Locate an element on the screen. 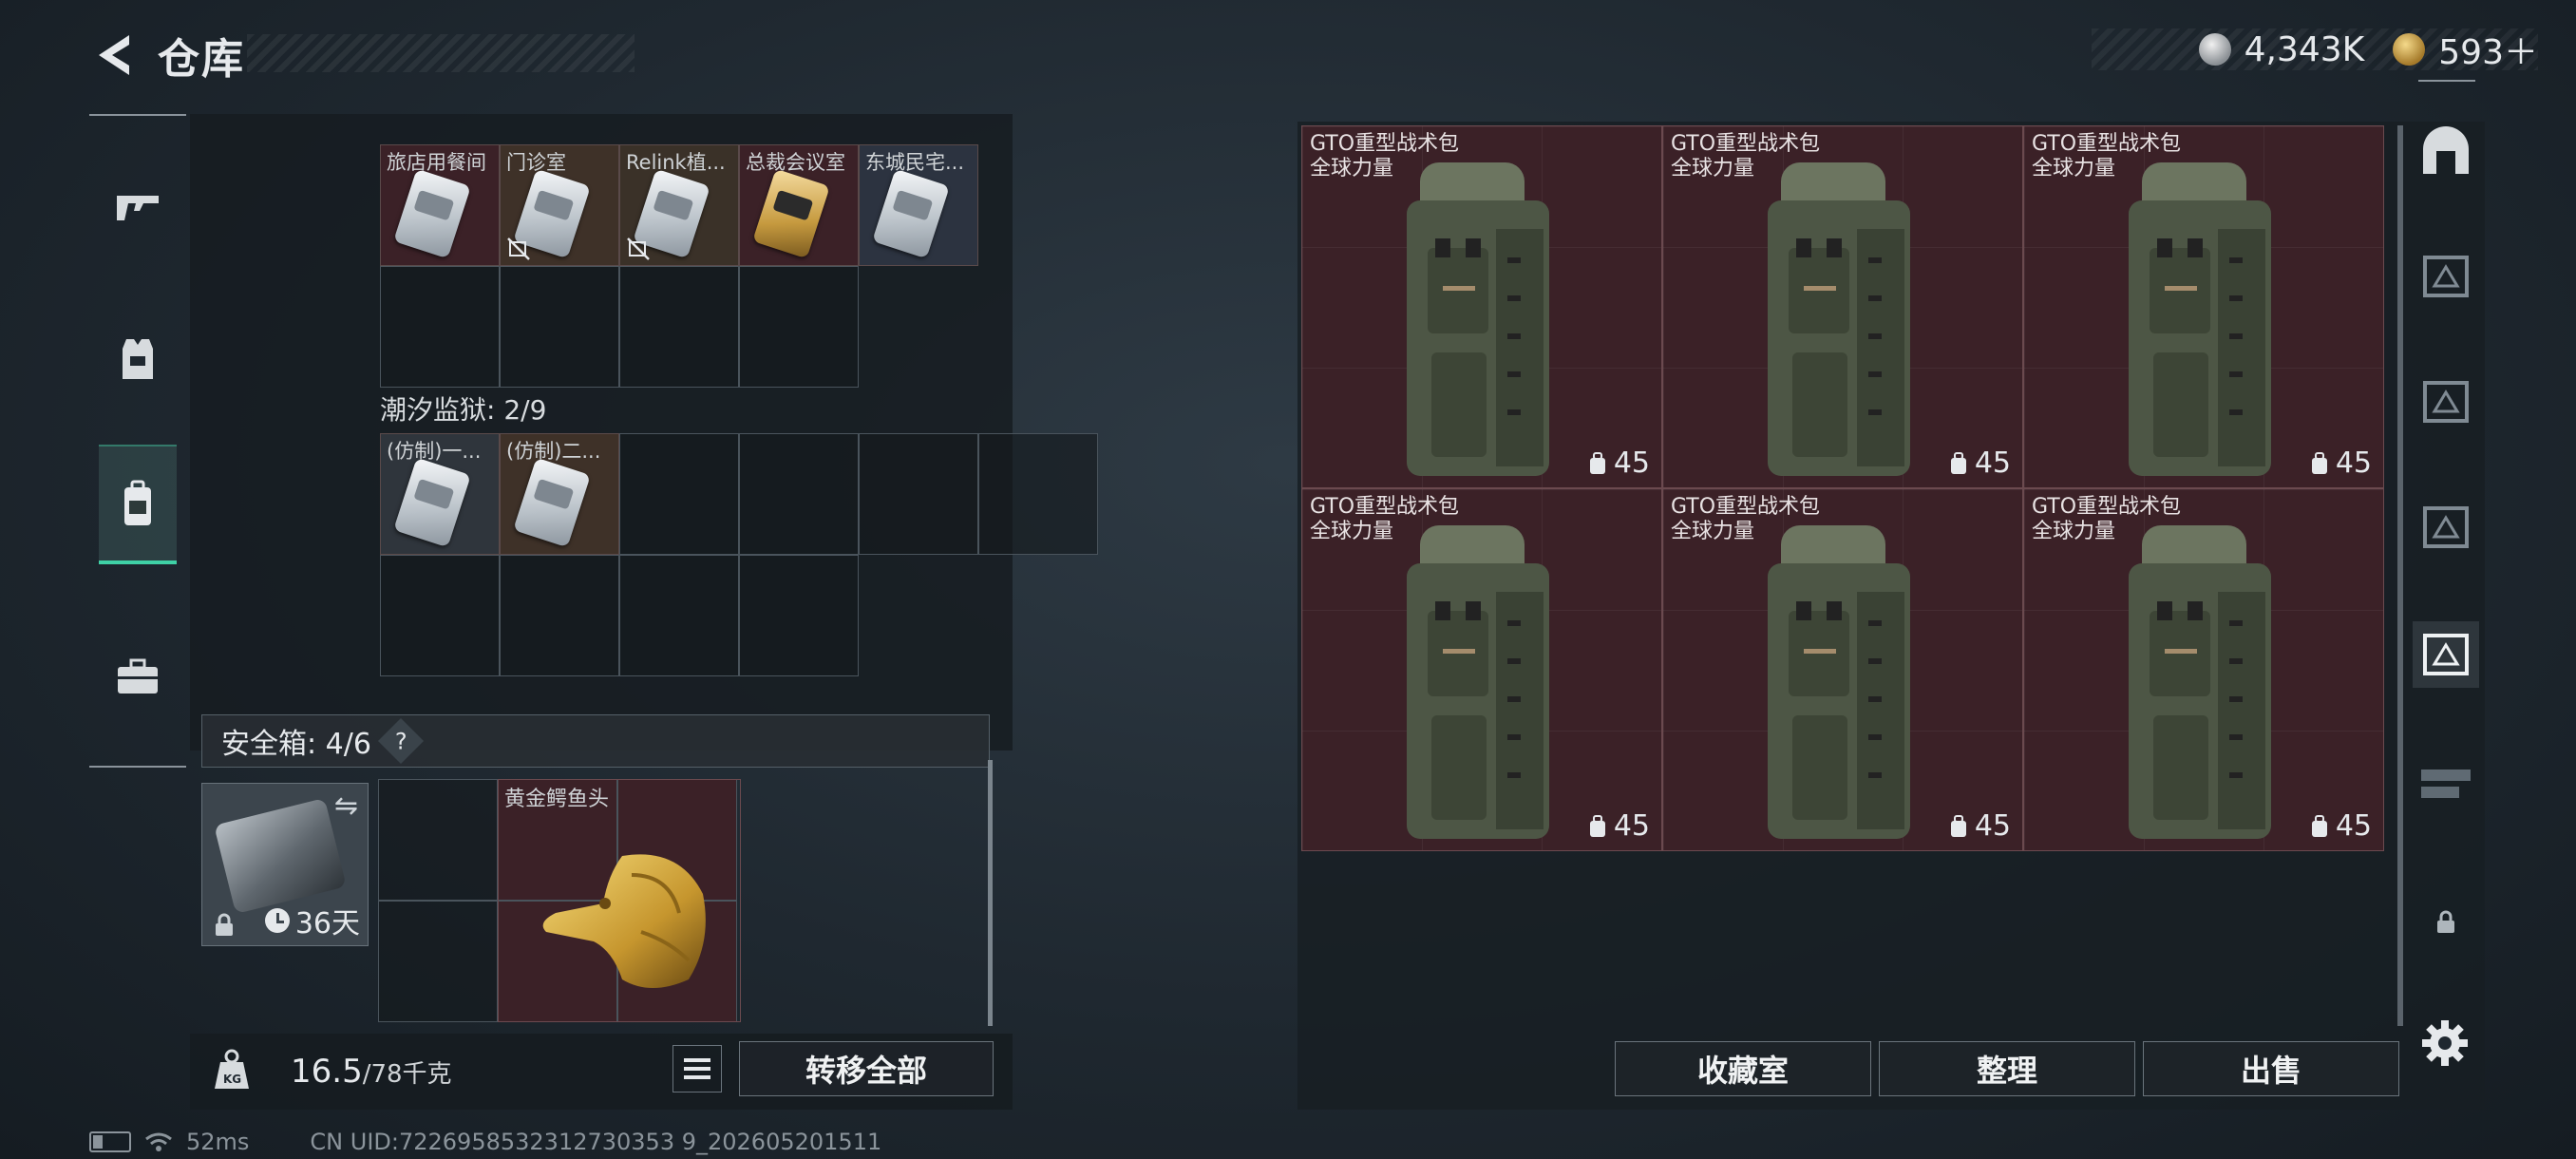  transfer-all-button: 转移全部 is located at coordinates (866, 1068).